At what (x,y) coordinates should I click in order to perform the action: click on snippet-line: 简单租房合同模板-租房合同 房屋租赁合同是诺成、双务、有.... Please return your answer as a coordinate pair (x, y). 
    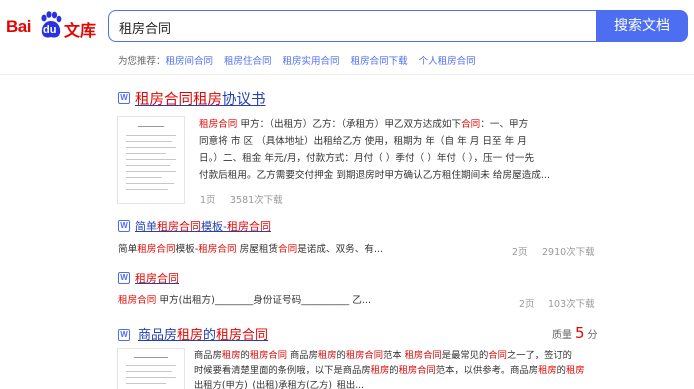
    Looking at the image, I should click on (250, 249).